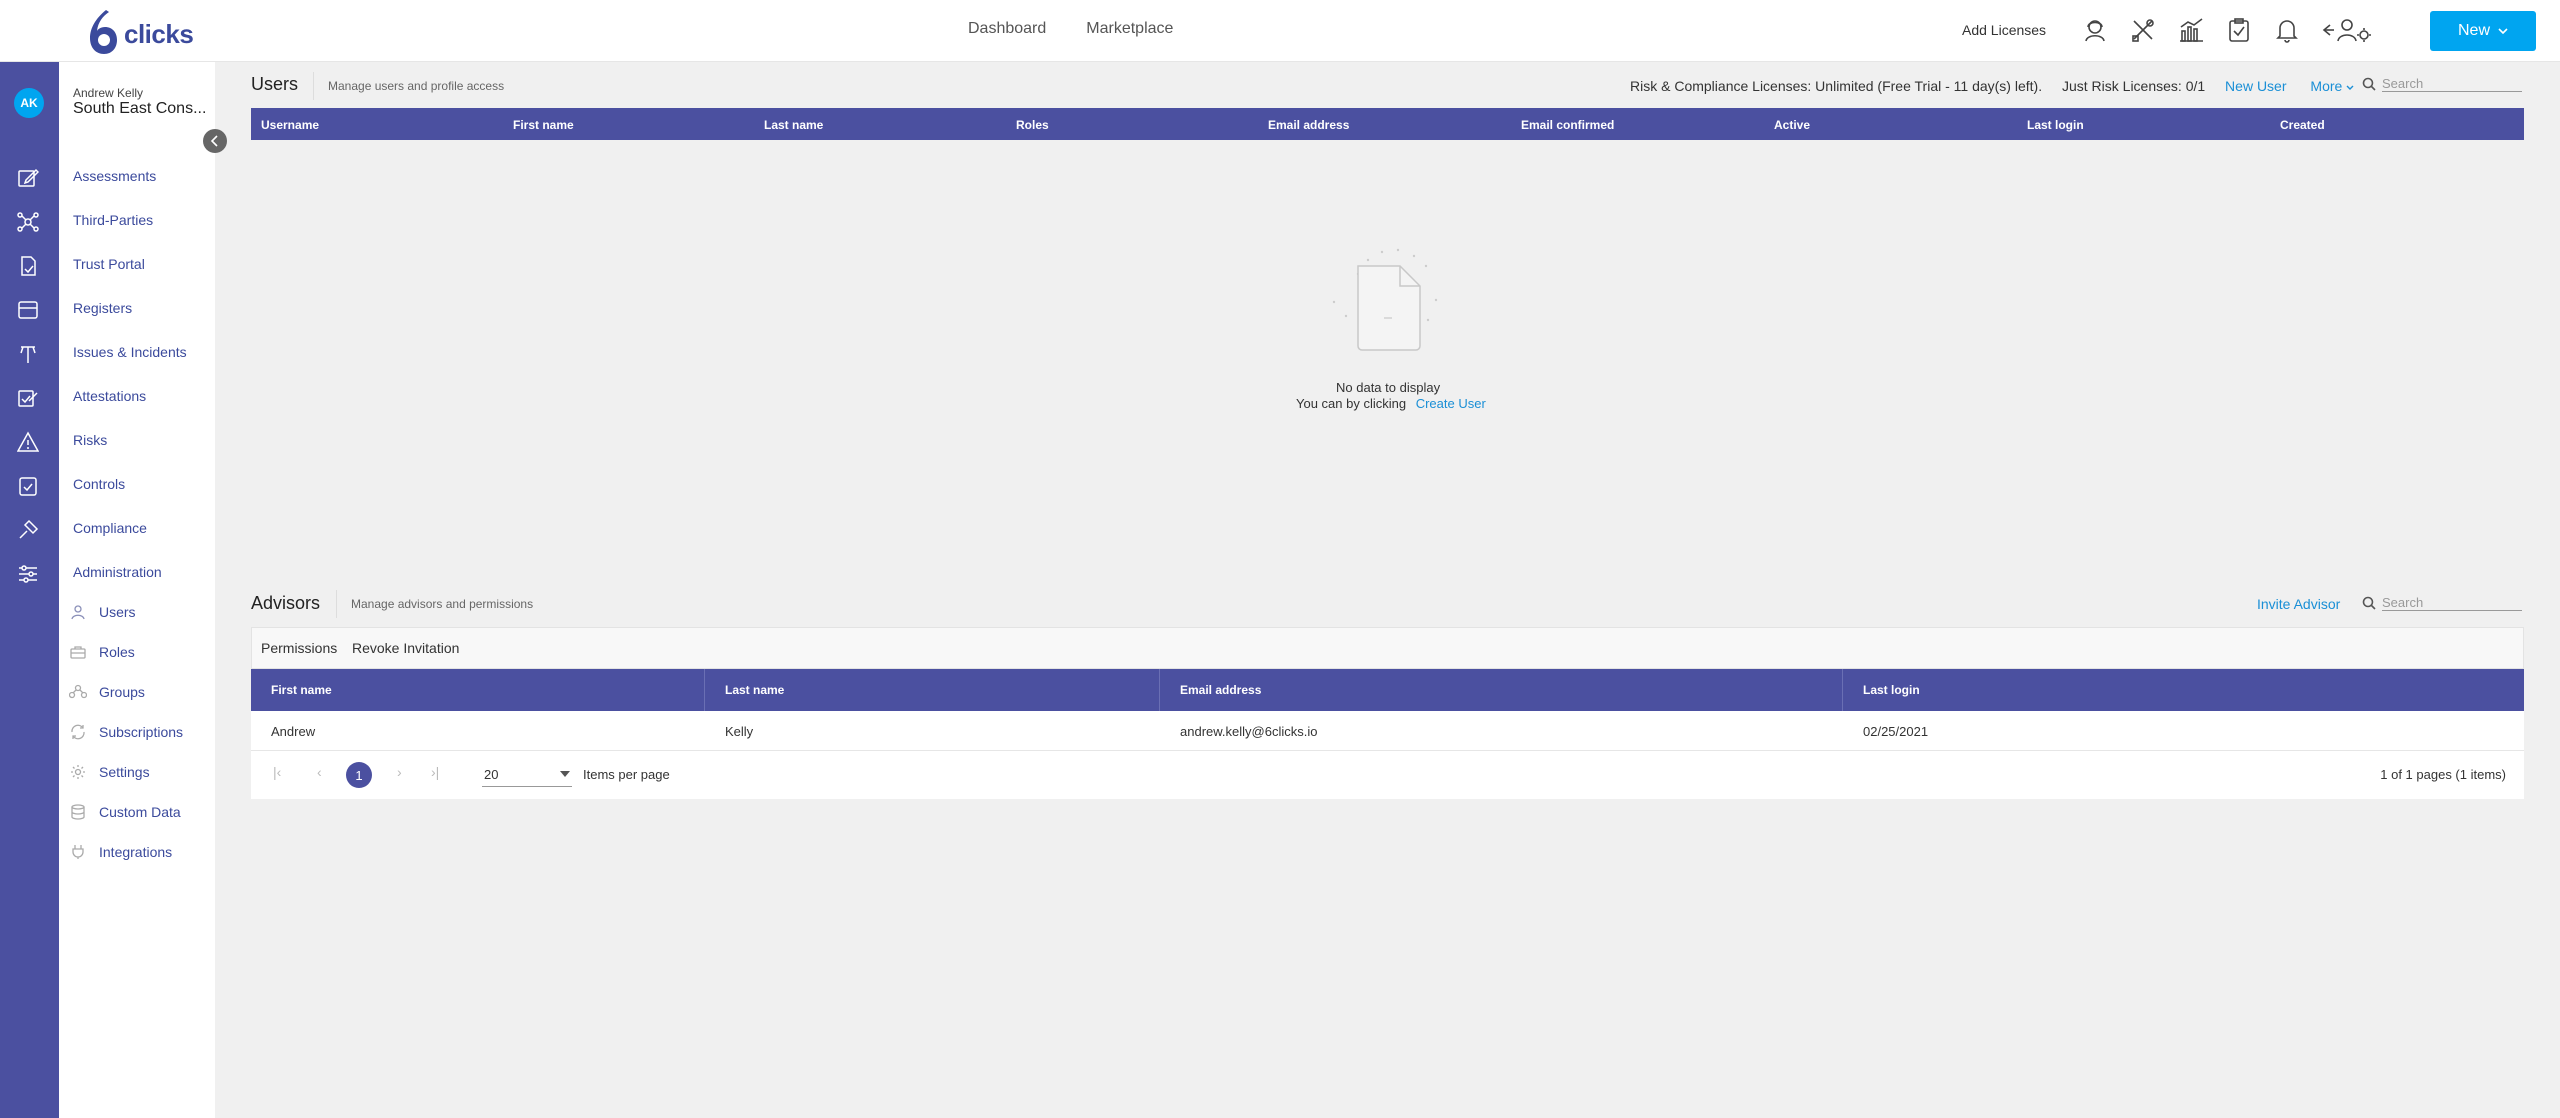  What do you see at coordinates (626, 774) in the screenshot?
I see `items-per-page-label: Items per page` at bounding box center [626, 774].